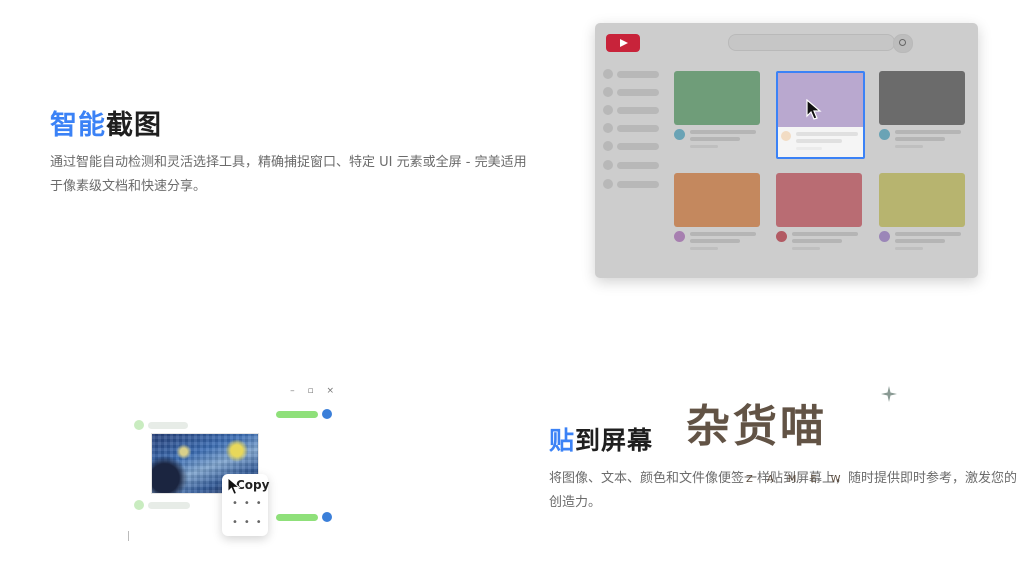 This screenshot has width=1024, height=576. Describe the element at coordinates (128, 536) in the screenshot. I see `divider` at that location.